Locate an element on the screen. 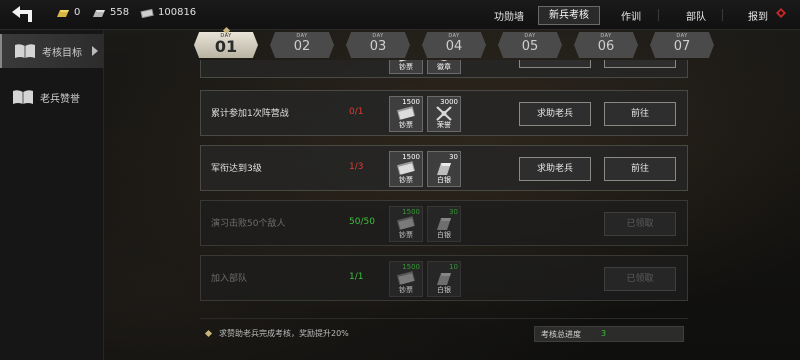  nav-troop: 部队 is located at coordinates (696, 15).